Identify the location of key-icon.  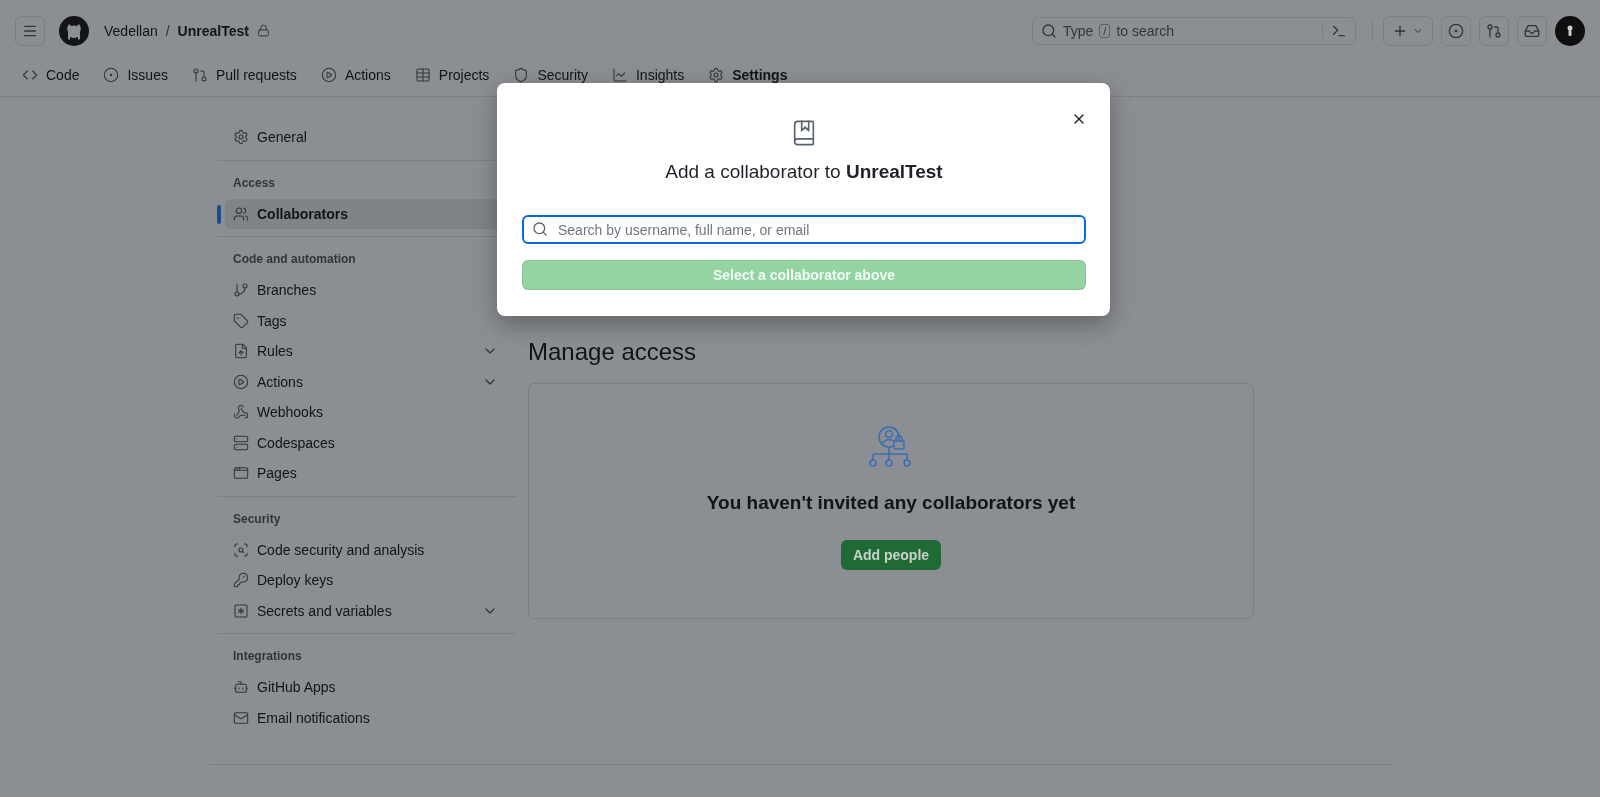
(241, 580).